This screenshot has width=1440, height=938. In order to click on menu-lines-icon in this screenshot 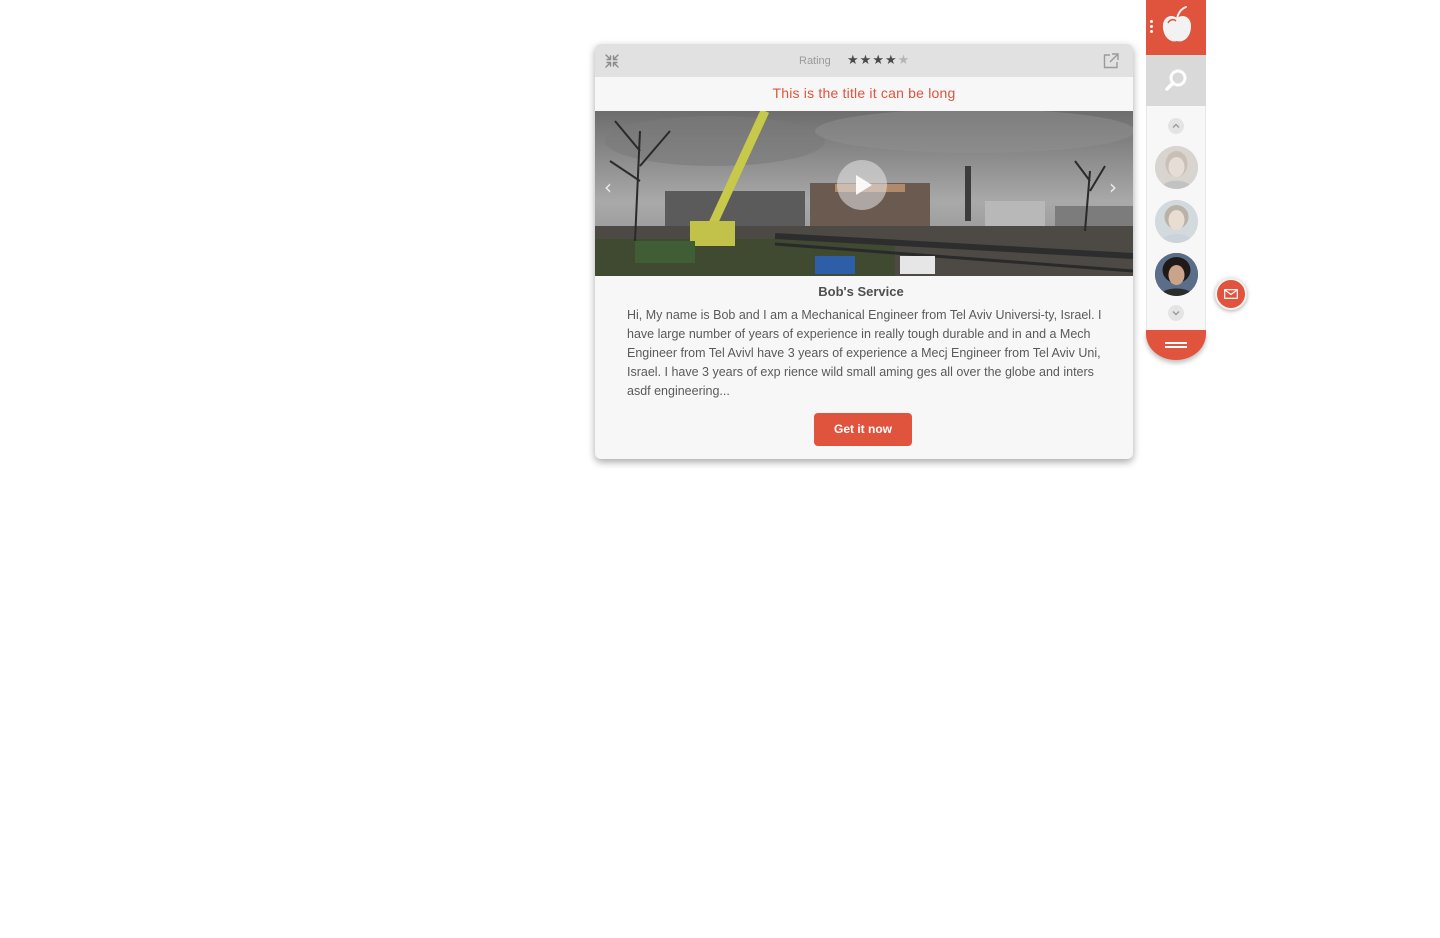, I will do `click(1176, 345)`.